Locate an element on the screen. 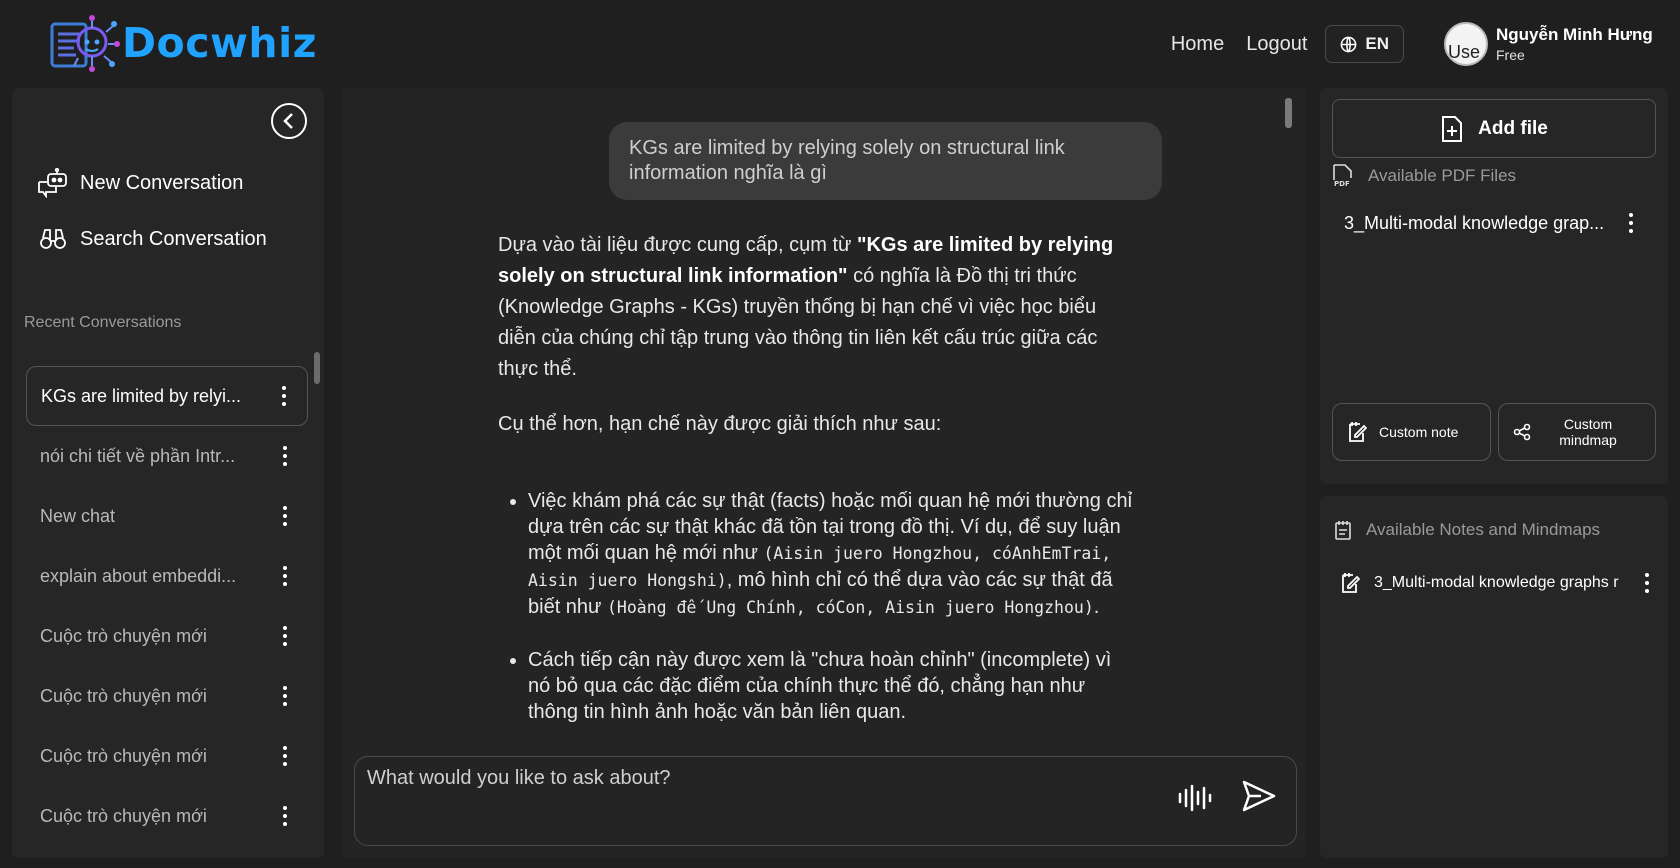 Image resolution: width=1680 pixels, height=868 pixels. notepad-icon is located at coordinates (1343, 530).